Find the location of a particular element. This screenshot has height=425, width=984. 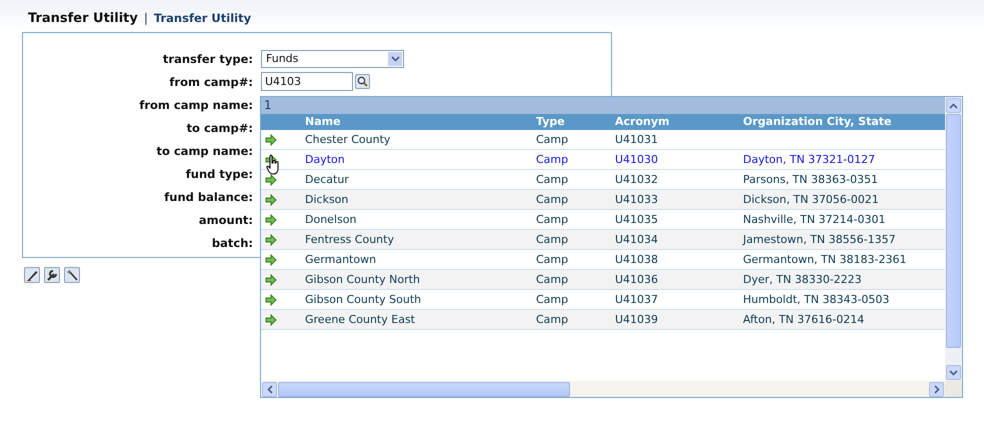

table-cell: Humboldt, TN 38343-0503 is located at coordinates (816, 299).